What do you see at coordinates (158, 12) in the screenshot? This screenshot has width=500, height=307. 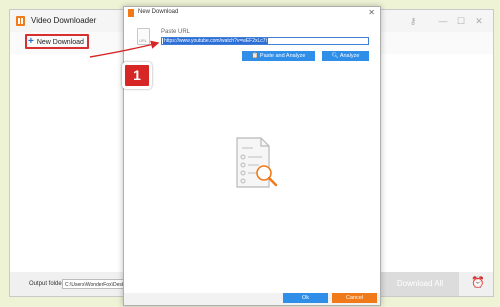 I see `dialog-title: New Download` at bounding box center [158, 12].